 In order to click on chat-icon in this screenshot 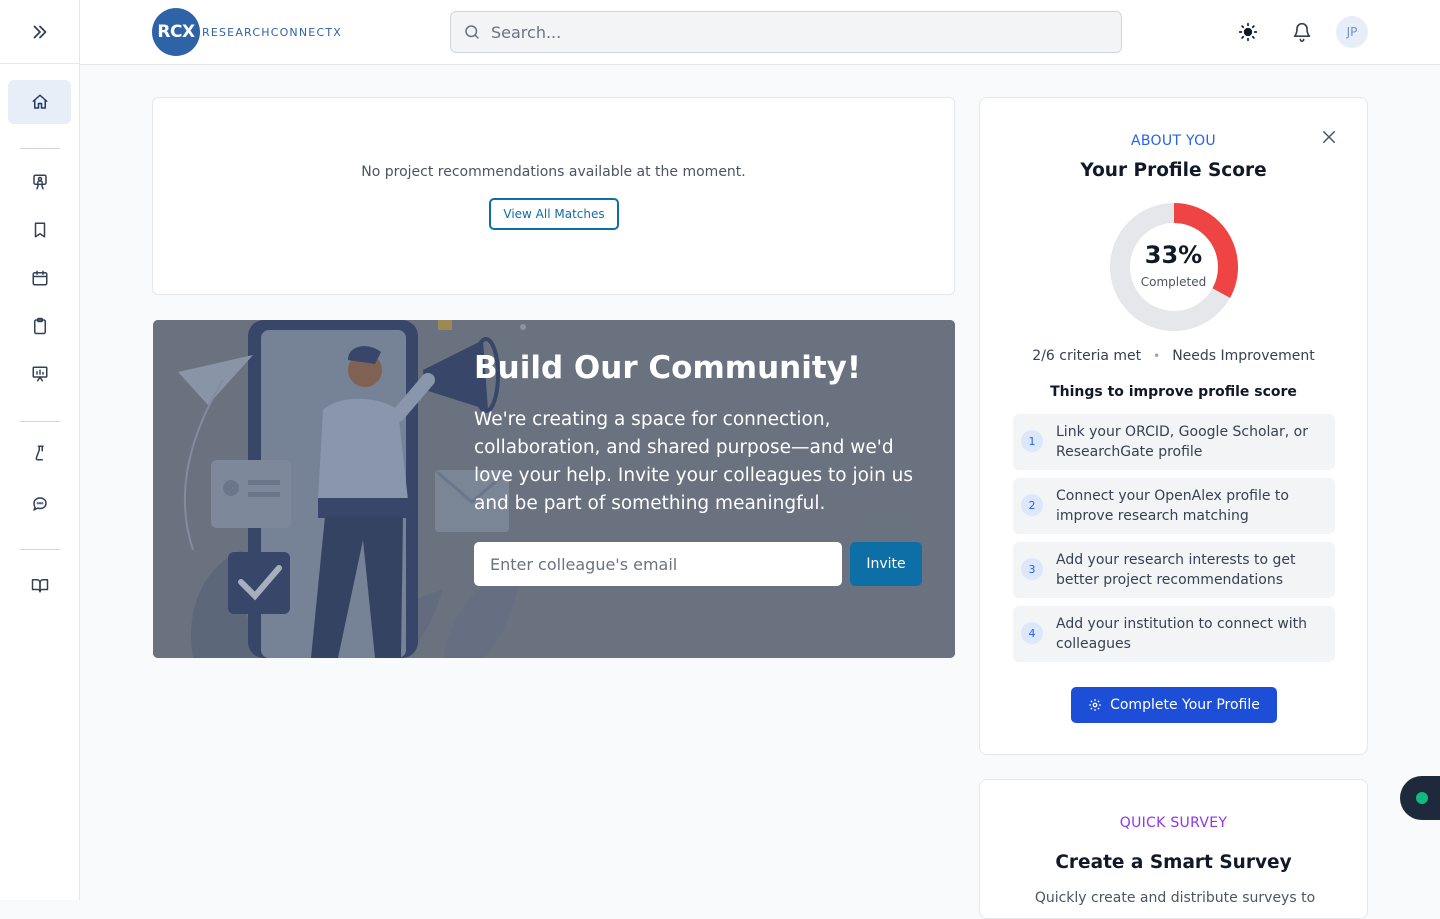, I will do `click(39, 504)`.